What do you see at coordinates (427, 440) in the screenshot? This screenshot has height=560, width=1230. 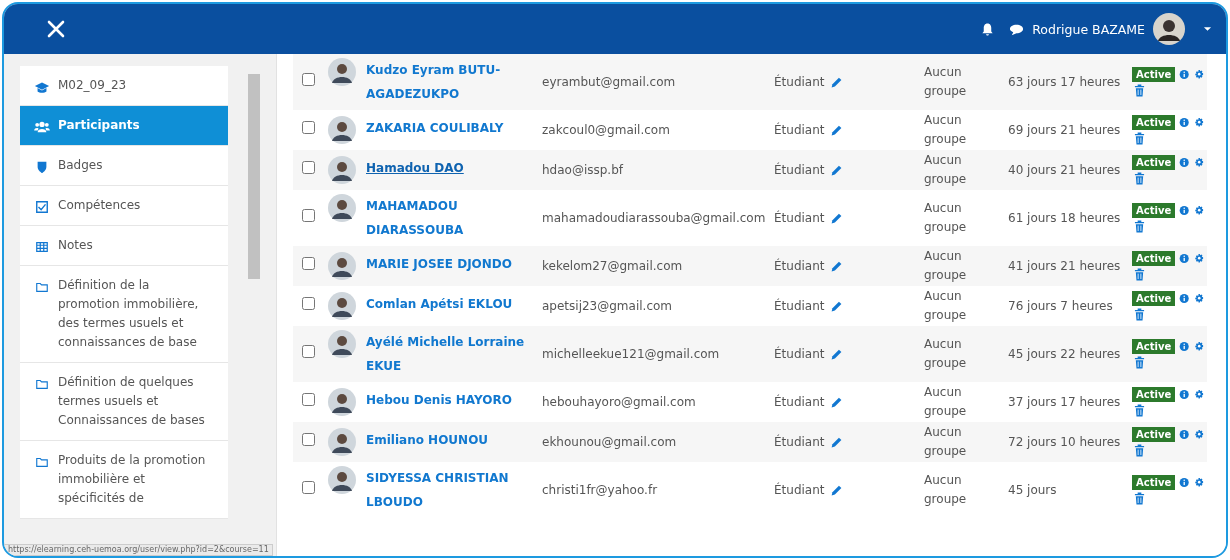 I see `participant-name-link: Emiliano HOUNOU` at bounding box center [427, 440].